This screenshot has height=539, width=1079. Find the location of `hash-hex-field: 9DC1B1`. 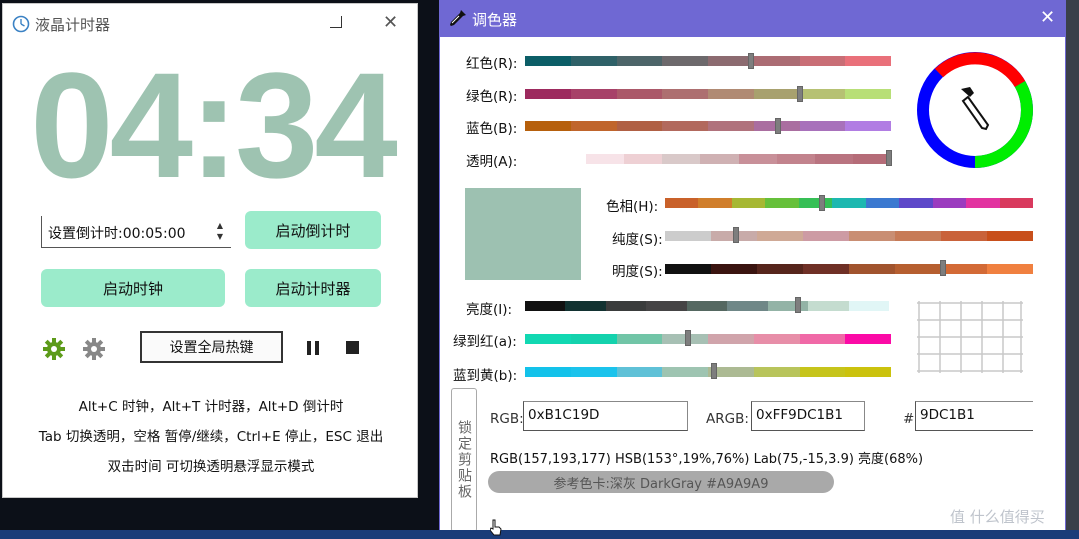

hash-hex-field: 9DC1B1 is located at coordinates (974, 416).